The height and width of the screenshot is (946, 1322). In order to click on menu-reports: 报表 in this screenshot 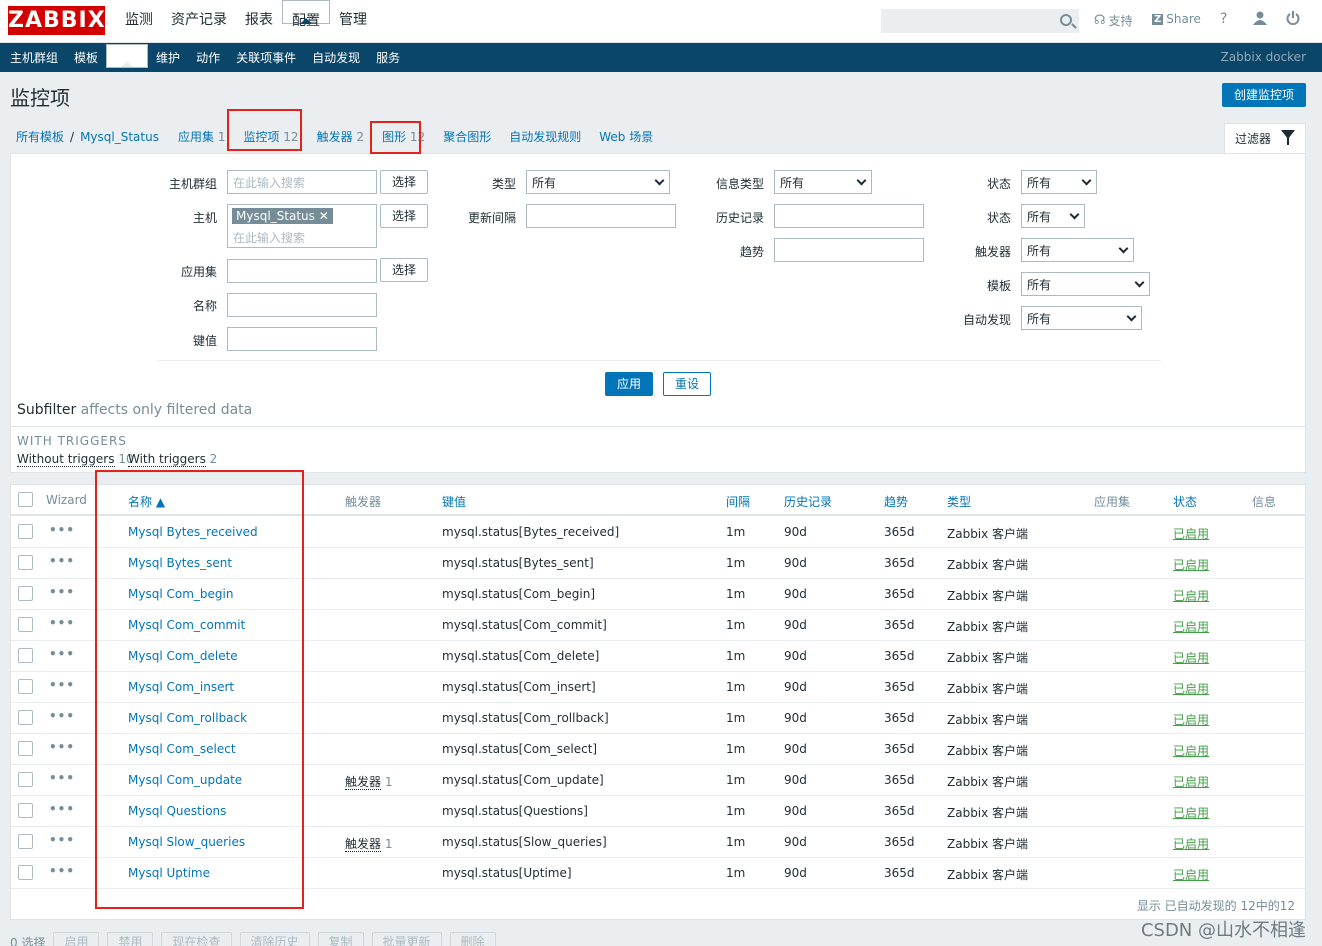, I will do `click(259, 21)`.